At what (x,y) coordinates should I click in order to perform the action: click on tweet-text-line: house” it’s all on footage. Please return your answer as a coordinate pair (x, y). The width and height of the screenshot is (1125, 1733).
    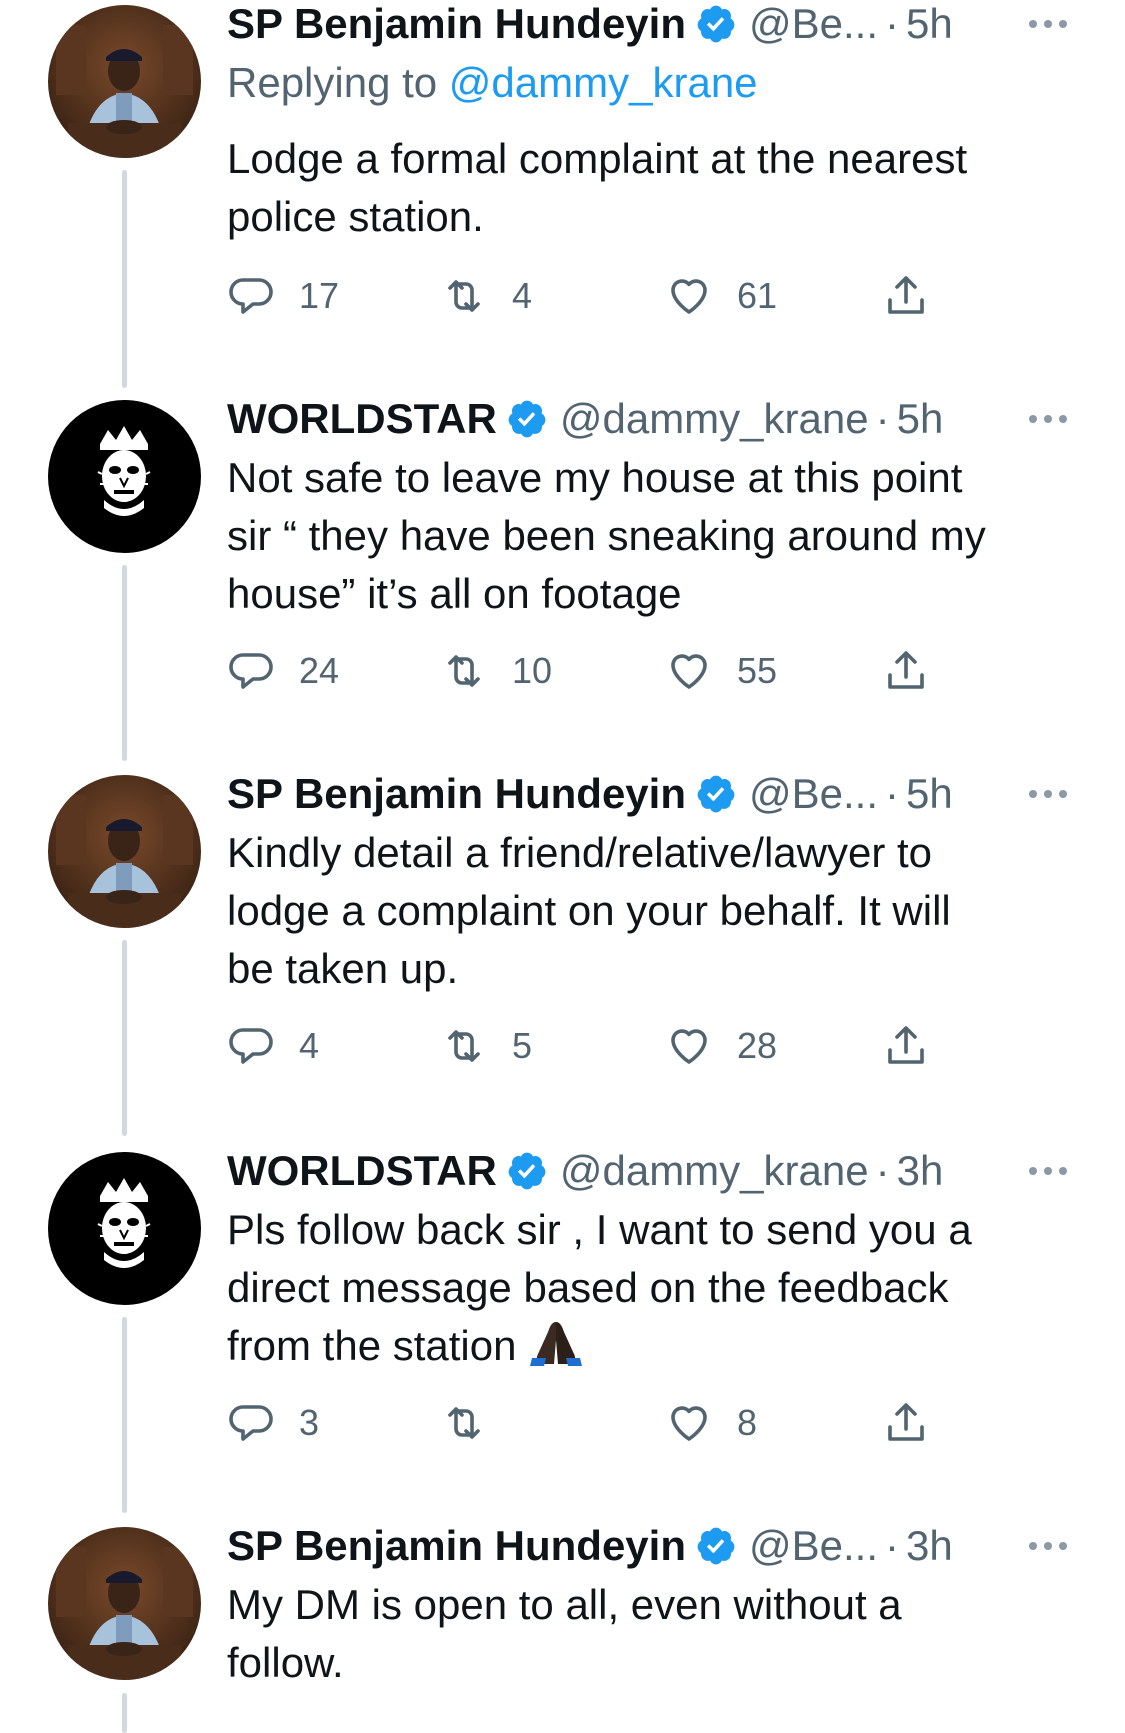
    Looking at the image, I should click on (454, 593).